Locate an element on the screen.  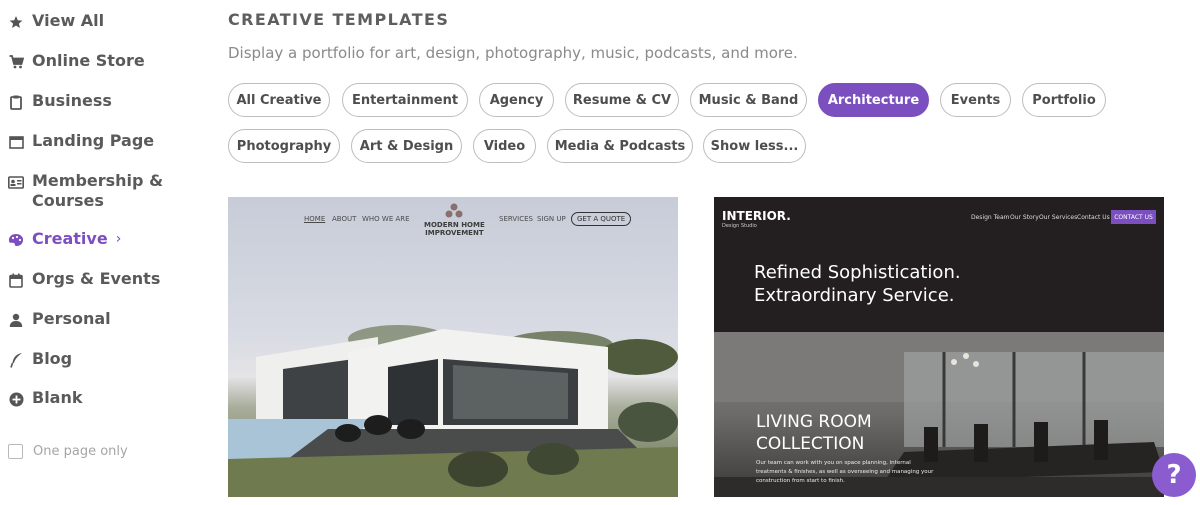
sidebar-item-view-all: View All is located at coordinates (56, 22).